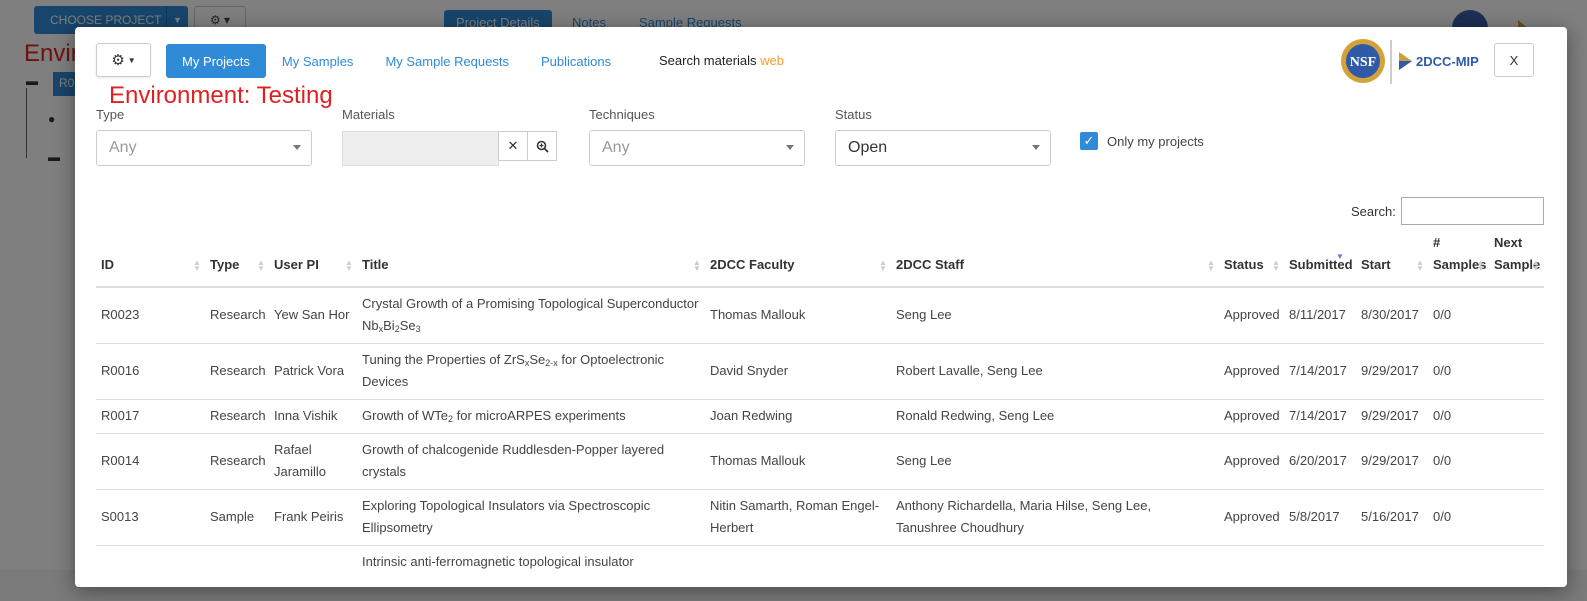  What do you see at coordinates (708, 60) in the screenshot?
I see `search-materials-text: Search materials` at bounding box center [708, 60].